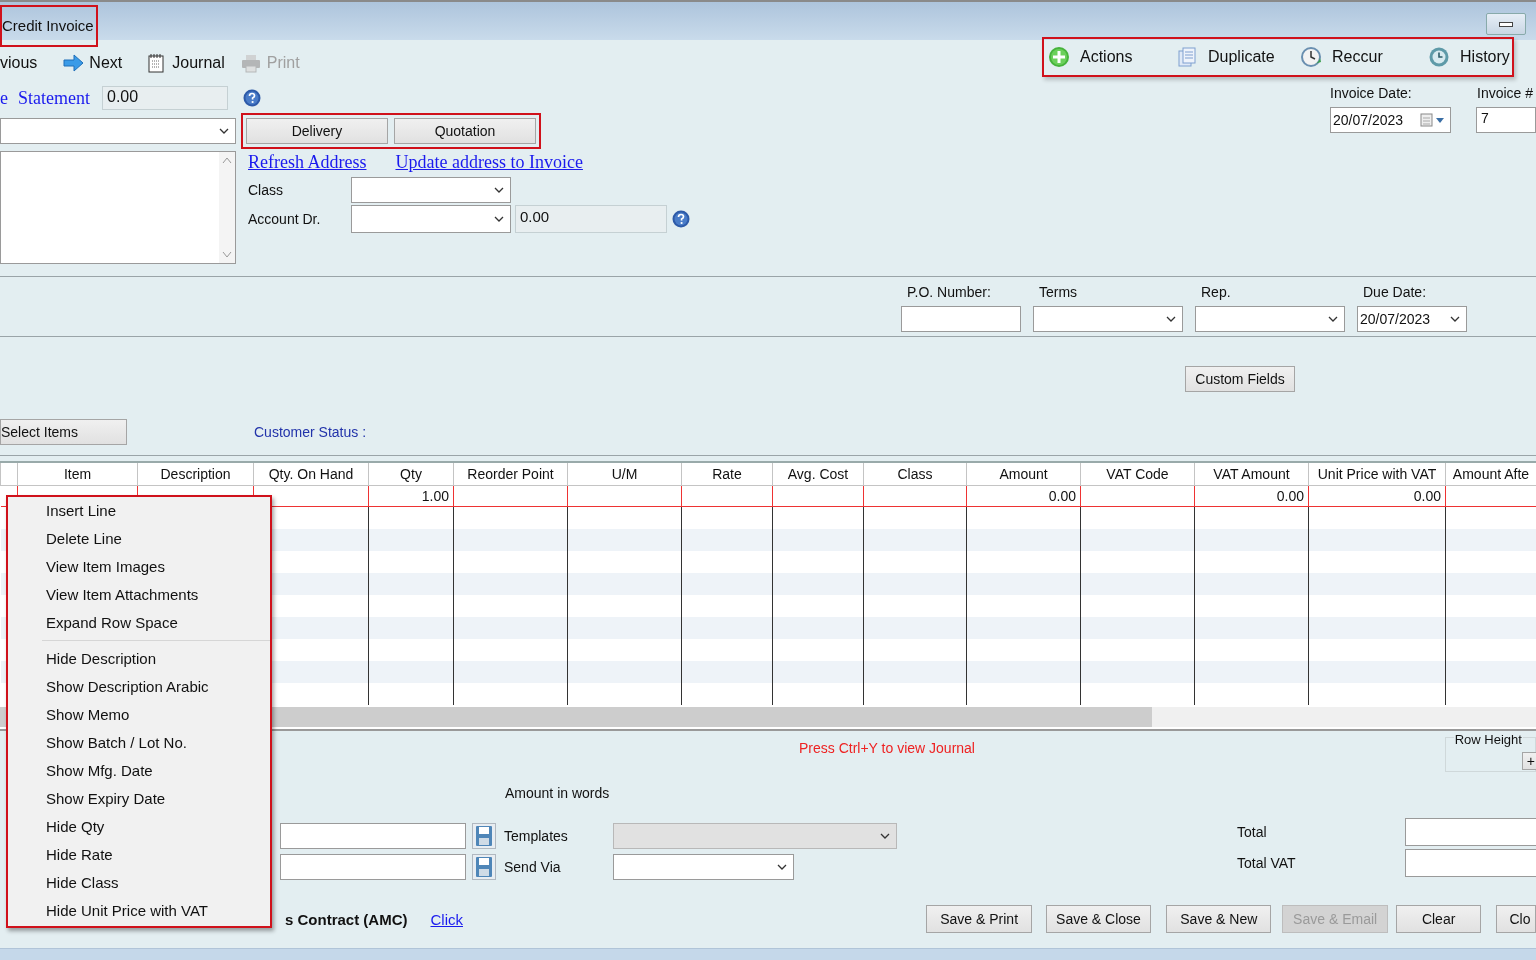 The width and height of the screenshot is (1536, 960). Describe the element at coordinates (139, 911) in the screenshot. I see `menu-item: Hide Unit Price with VAT` at that location.